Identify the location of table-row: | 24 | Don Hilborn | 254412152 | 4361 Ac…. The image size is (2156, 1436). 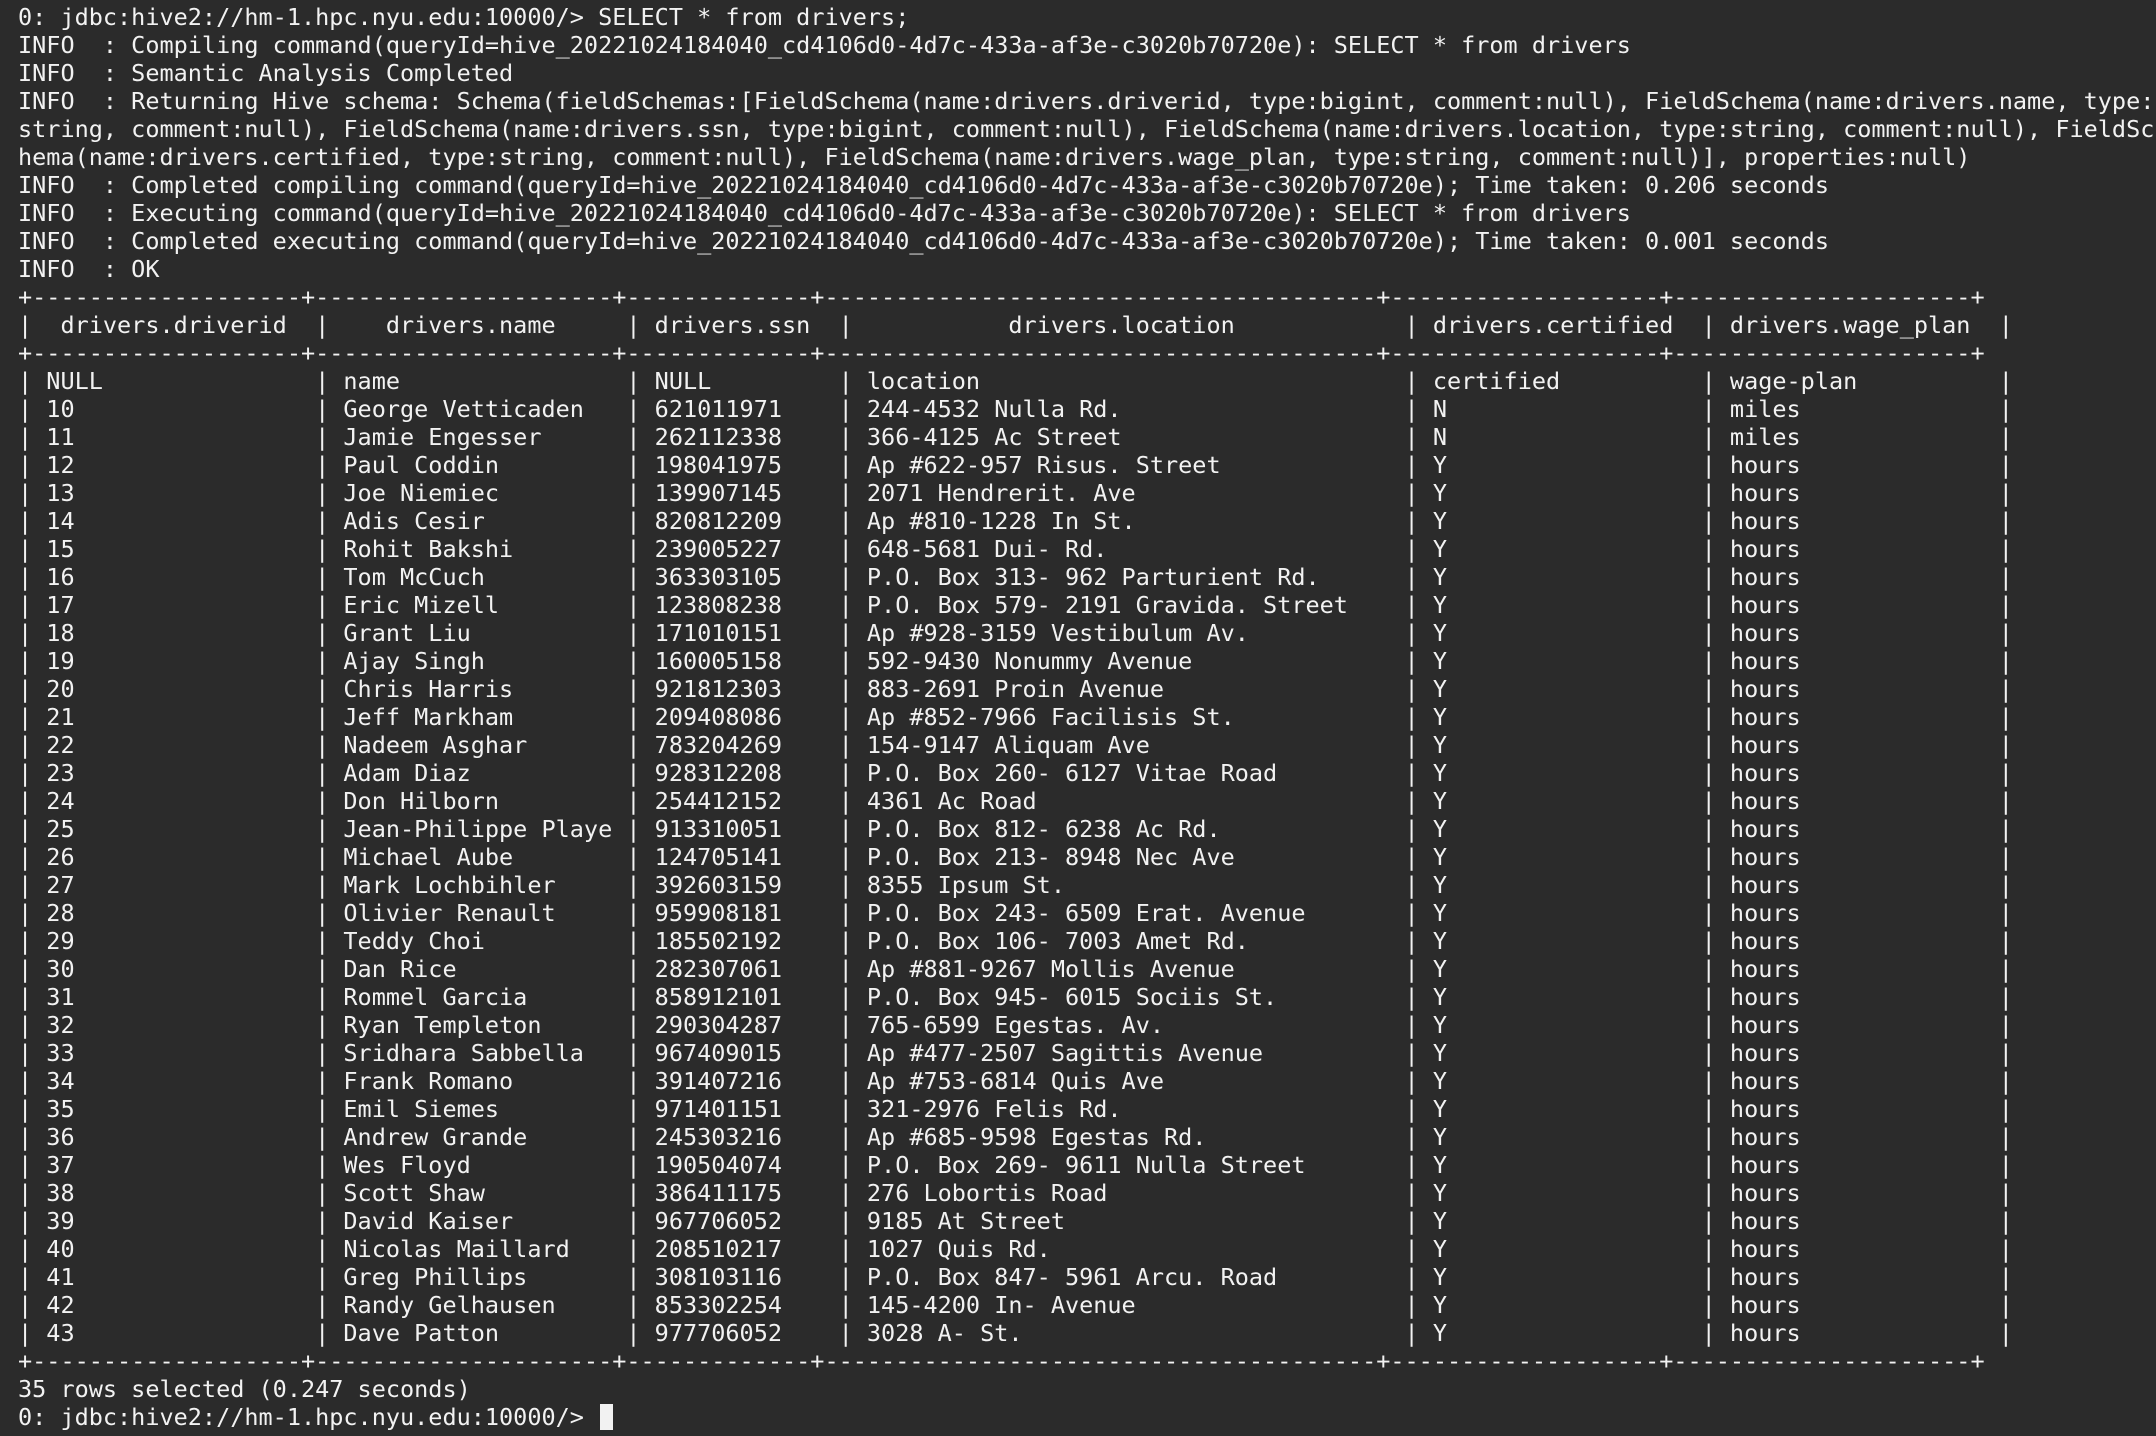
(1015, 801).